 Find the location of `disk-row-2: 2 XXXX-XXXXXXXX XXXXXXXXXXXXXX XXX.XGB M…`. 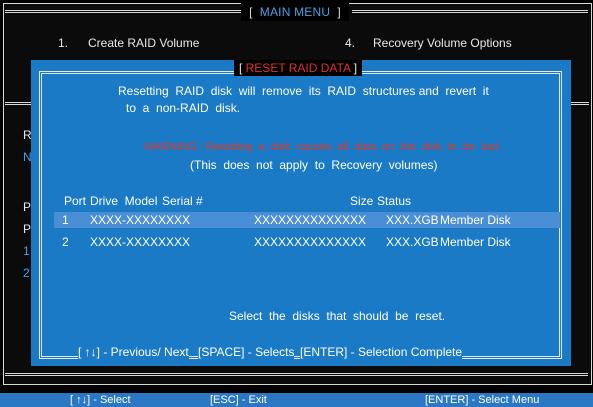

disk-row-2: 2 XXXX-XXXXXXXX XXXXXXXXXXXXXX XXX.XGB M… is located at coordinates (307, 242).